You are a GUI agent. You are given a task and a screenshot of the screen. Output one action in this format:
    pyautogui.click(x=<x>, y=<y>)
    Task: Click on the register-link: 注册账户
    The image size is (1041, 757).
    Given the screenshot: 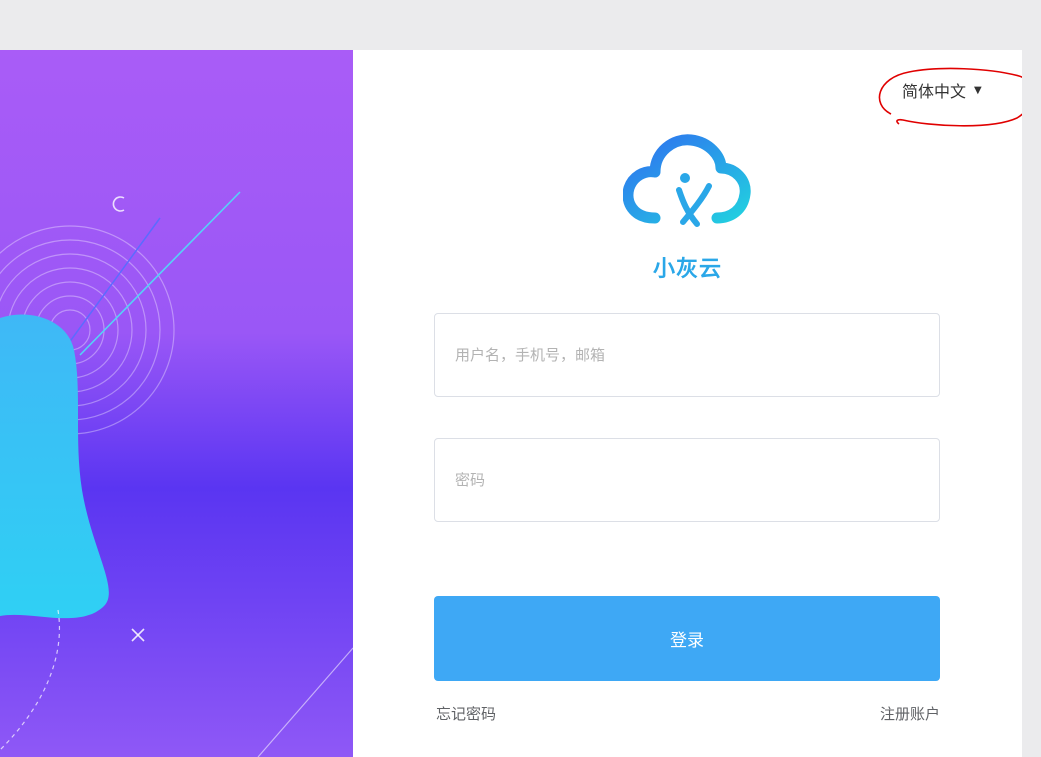 What is the action you would take?
    pyautogui.click(x=910, y=713)
    